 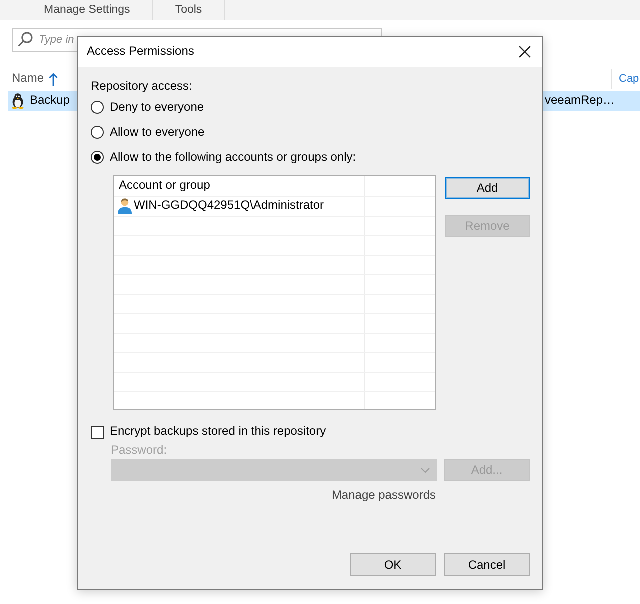 I want to click on ok-button: OK, so click(x=393, y=564).